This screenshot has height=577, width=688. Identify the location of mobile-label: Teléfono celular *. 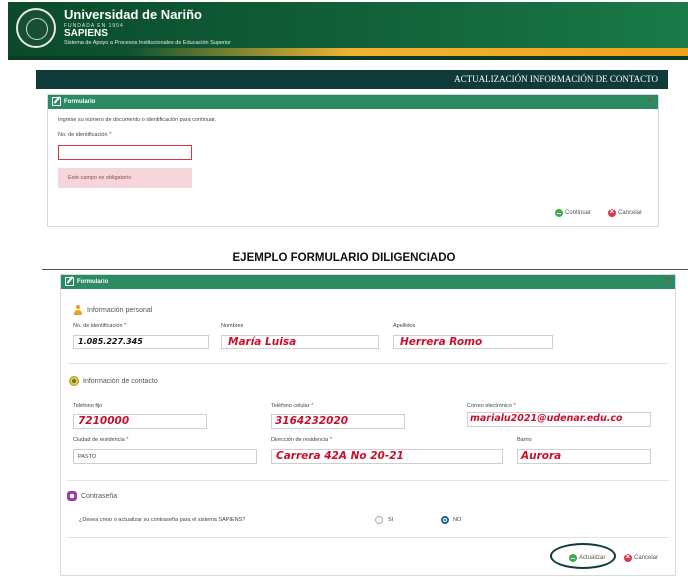
(292, 406).